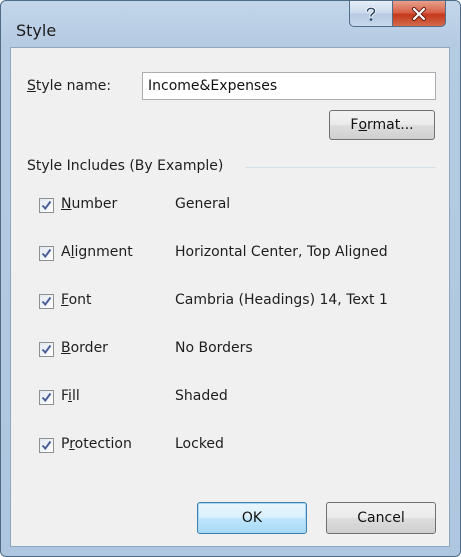  Describe the element at coordinates (89, 204) in the screenshot. I see `number-label: Number` at that location.